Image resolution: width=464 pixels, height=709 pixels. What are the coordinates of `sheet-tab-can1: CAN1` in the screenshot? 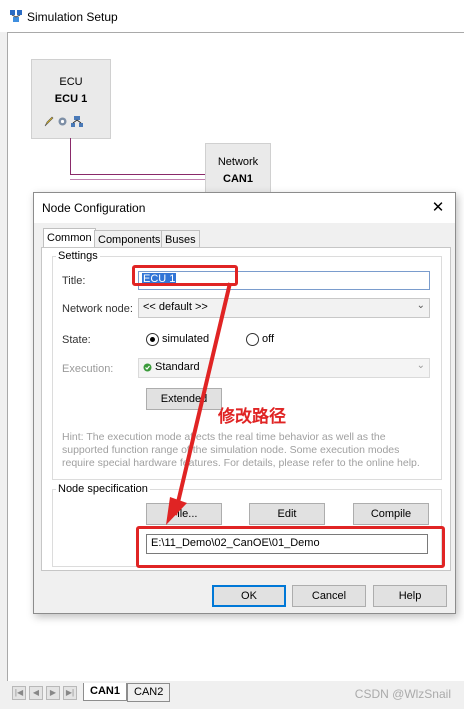 It's located at (105, 692).